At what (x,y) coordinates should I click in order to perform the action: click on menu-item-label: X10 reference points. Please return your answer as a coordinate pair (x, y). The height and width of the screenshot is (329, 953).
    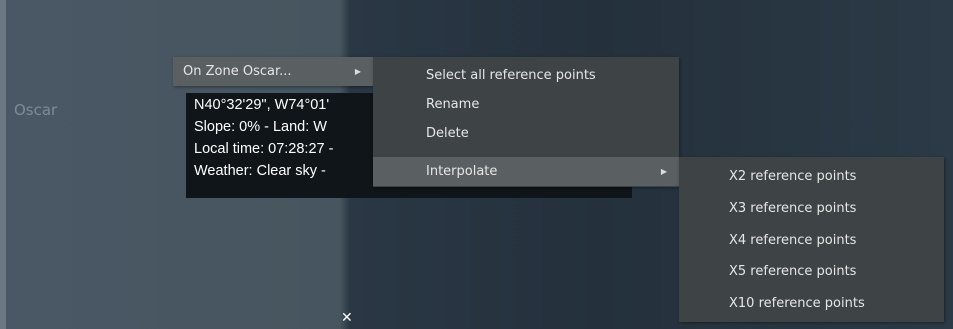
    Looking at the image, I should click on (797, 303).